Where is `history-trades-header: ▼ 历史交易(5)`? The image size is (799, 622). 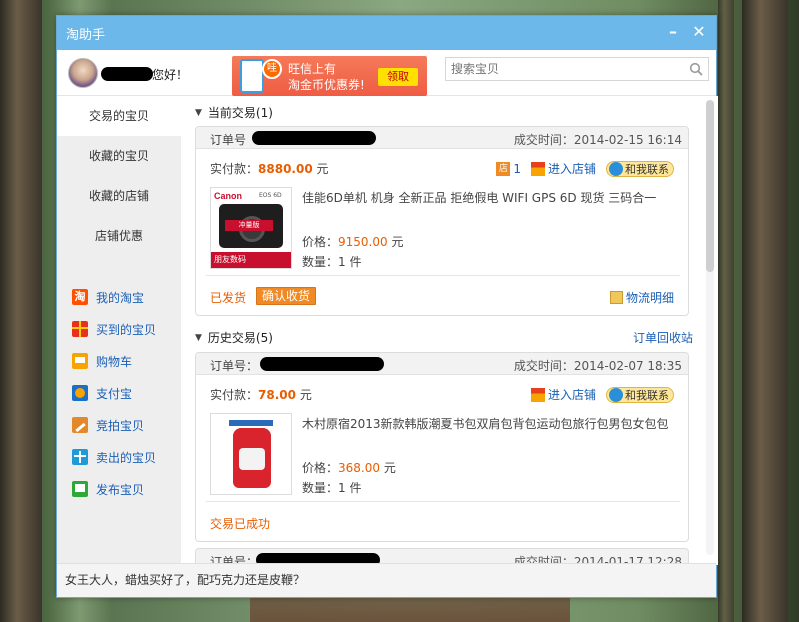
history-trades-header: ▼ 历史交易(5) is located at coordinates (234, 337).